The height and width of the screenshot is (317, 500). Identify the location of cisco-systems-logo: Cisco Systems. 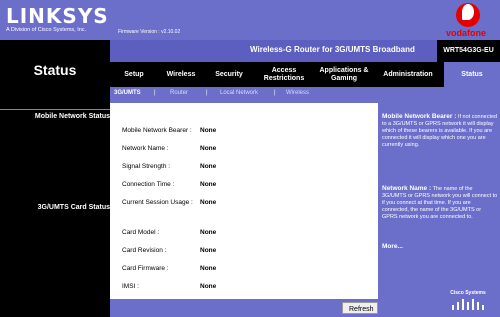
(468, 293).